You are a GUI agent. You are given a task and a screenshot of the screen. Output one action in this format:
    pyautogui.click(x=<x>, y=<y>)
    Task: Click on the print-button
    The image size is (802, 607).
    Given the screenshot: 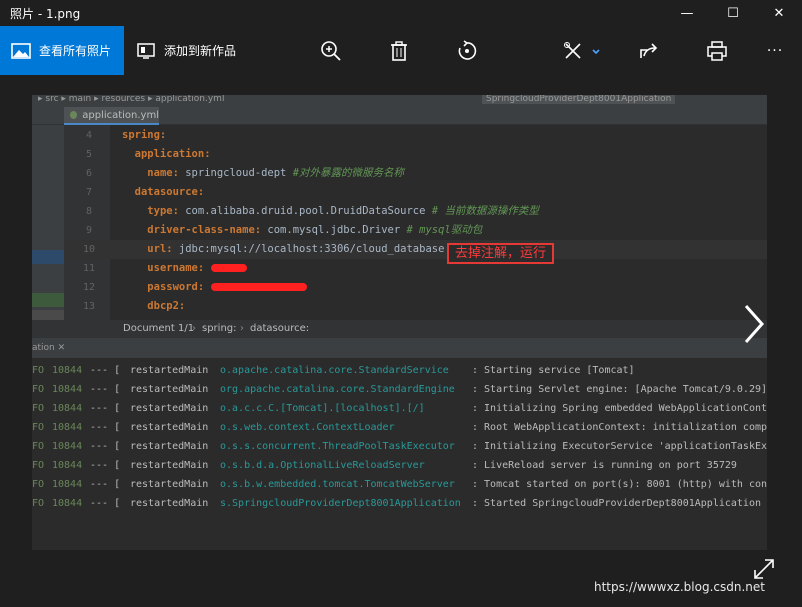 What is the action you would take?
    pyautogui.click(x=717, y=51)
    